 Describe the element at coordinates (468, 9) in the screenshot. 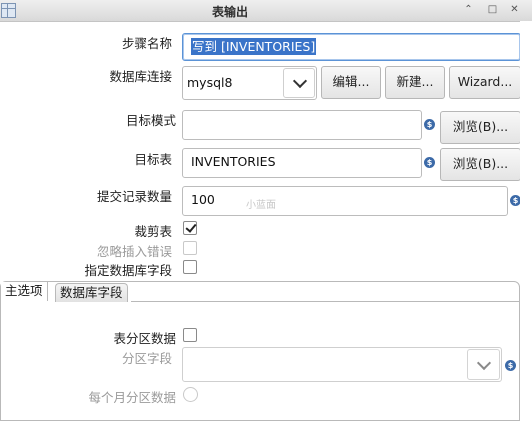

I see `minimize-icon: ⌃` at that location.